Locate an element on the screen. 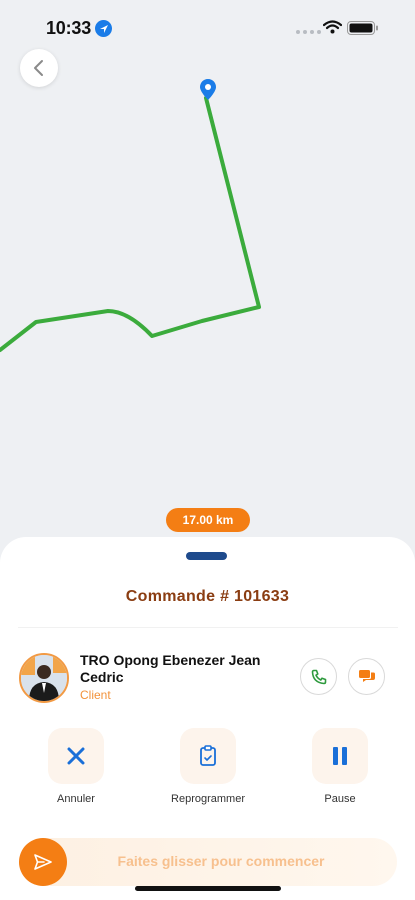 The height and width of the screenshot is (900, 415). battery-icon is located at coordinates (362, 28).